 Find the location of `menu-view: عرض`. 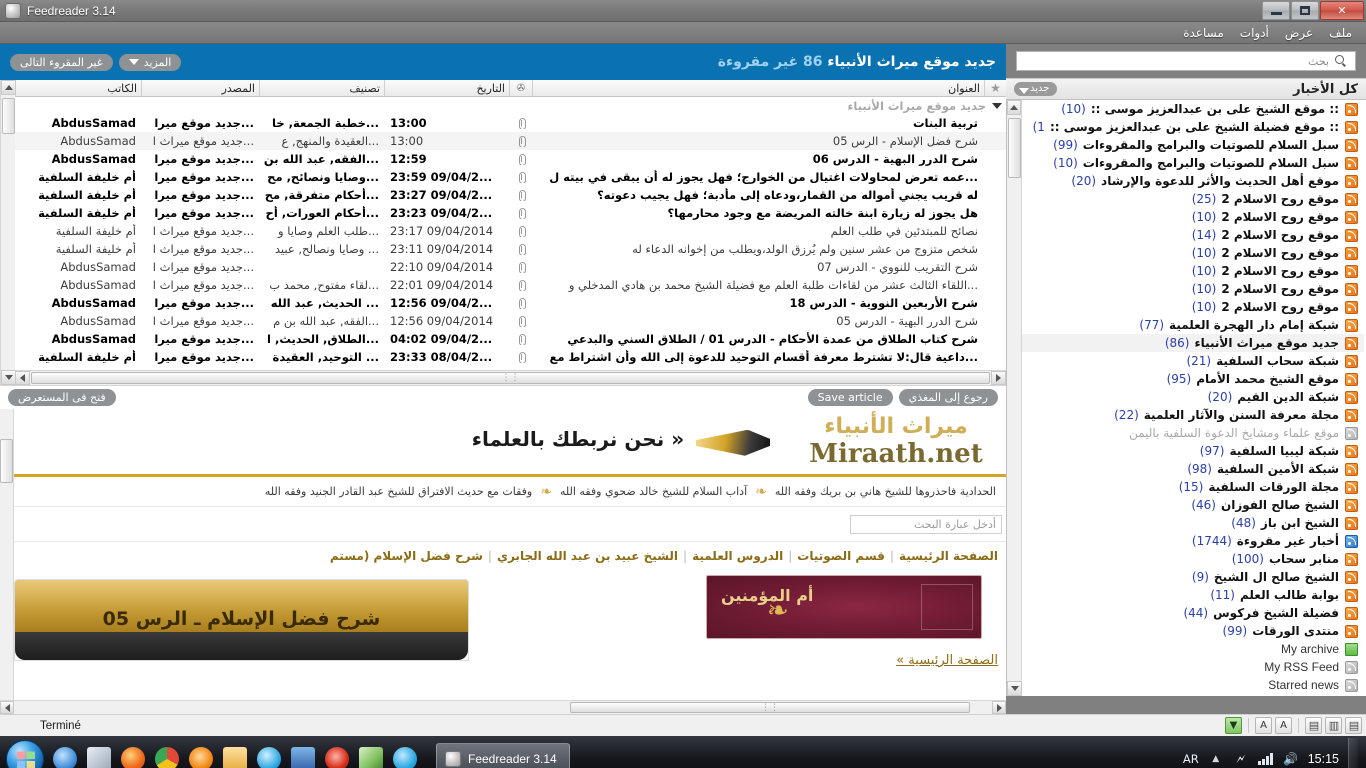

menu-view: عرض is located at coordinates (1299, 33).